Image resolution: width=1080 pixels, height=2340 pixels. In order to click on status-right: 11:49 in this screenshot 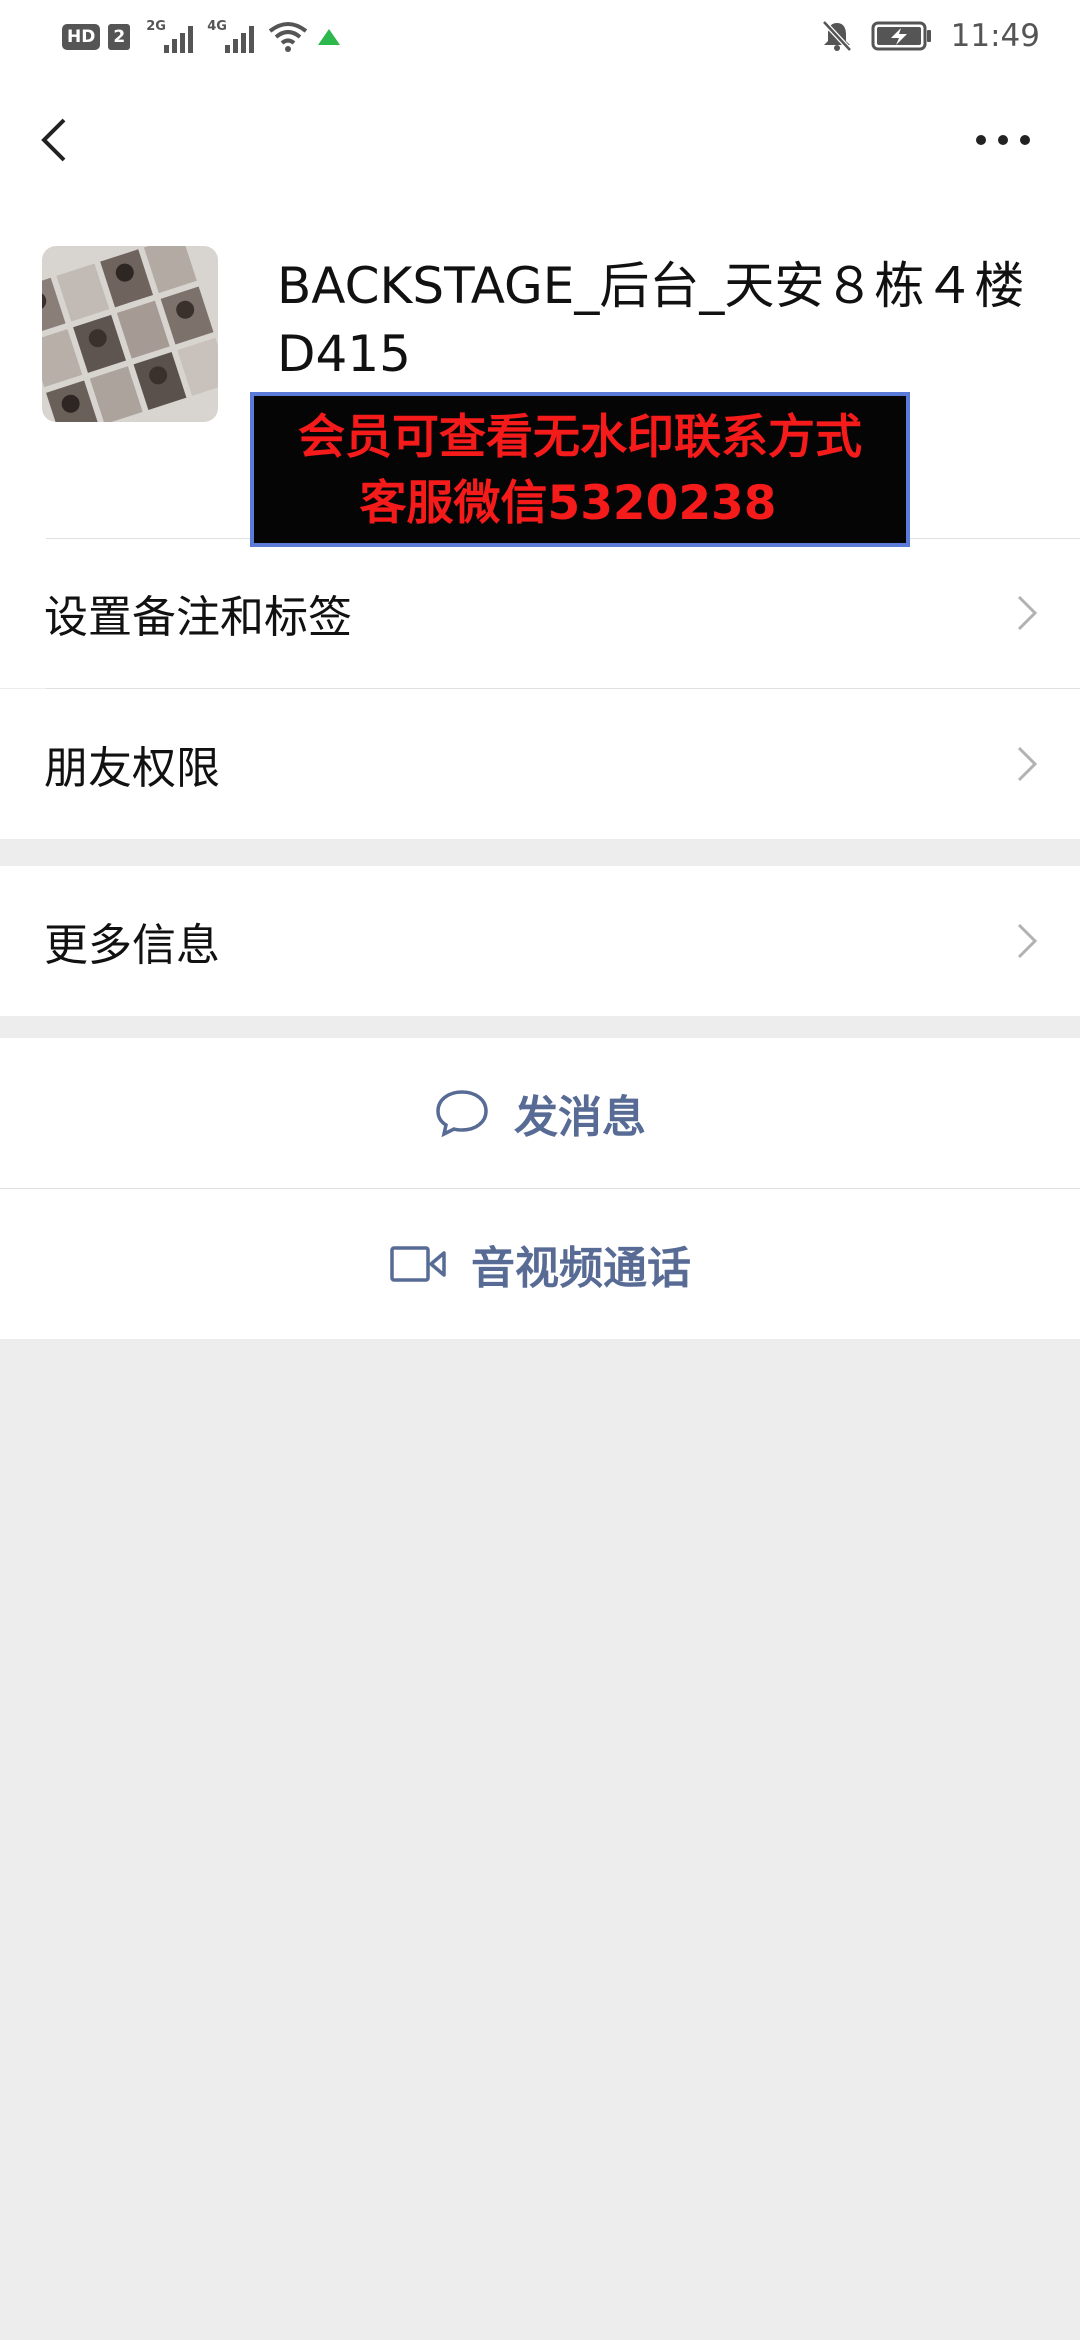, I will do `click(930, 36)`.